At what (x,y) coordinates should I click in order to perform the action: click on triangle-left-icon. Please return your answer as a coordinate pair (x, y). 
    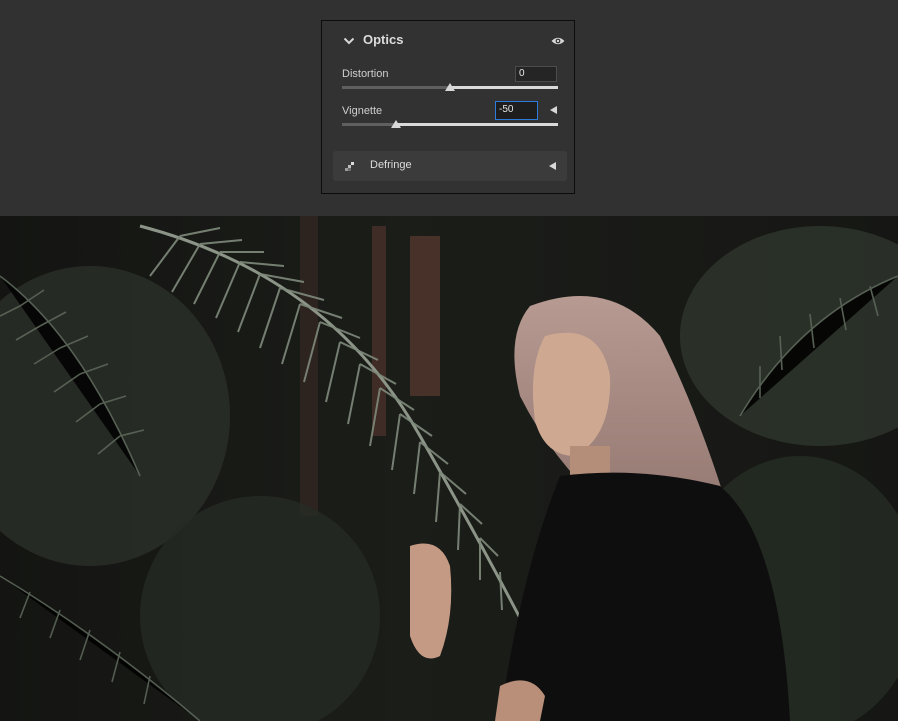
    Looking at the image, I should click on (552, 166).